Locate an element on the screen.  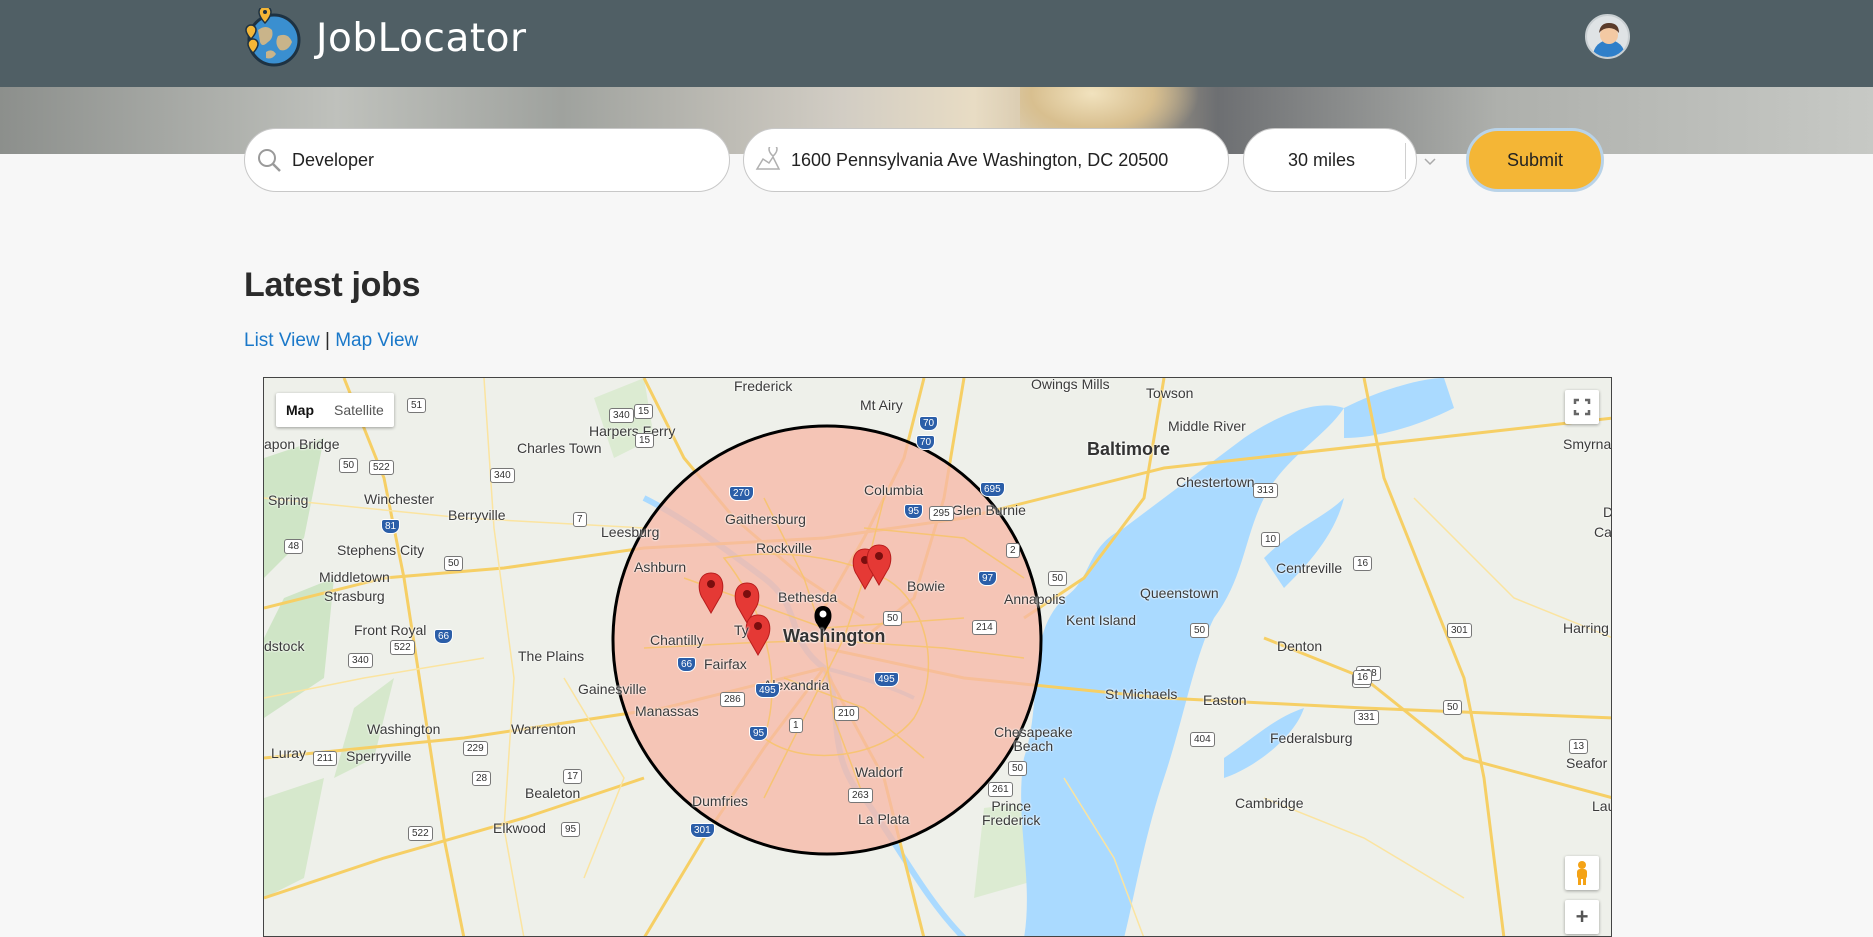
map-label: Lau is located at coordinates (1601, 806).